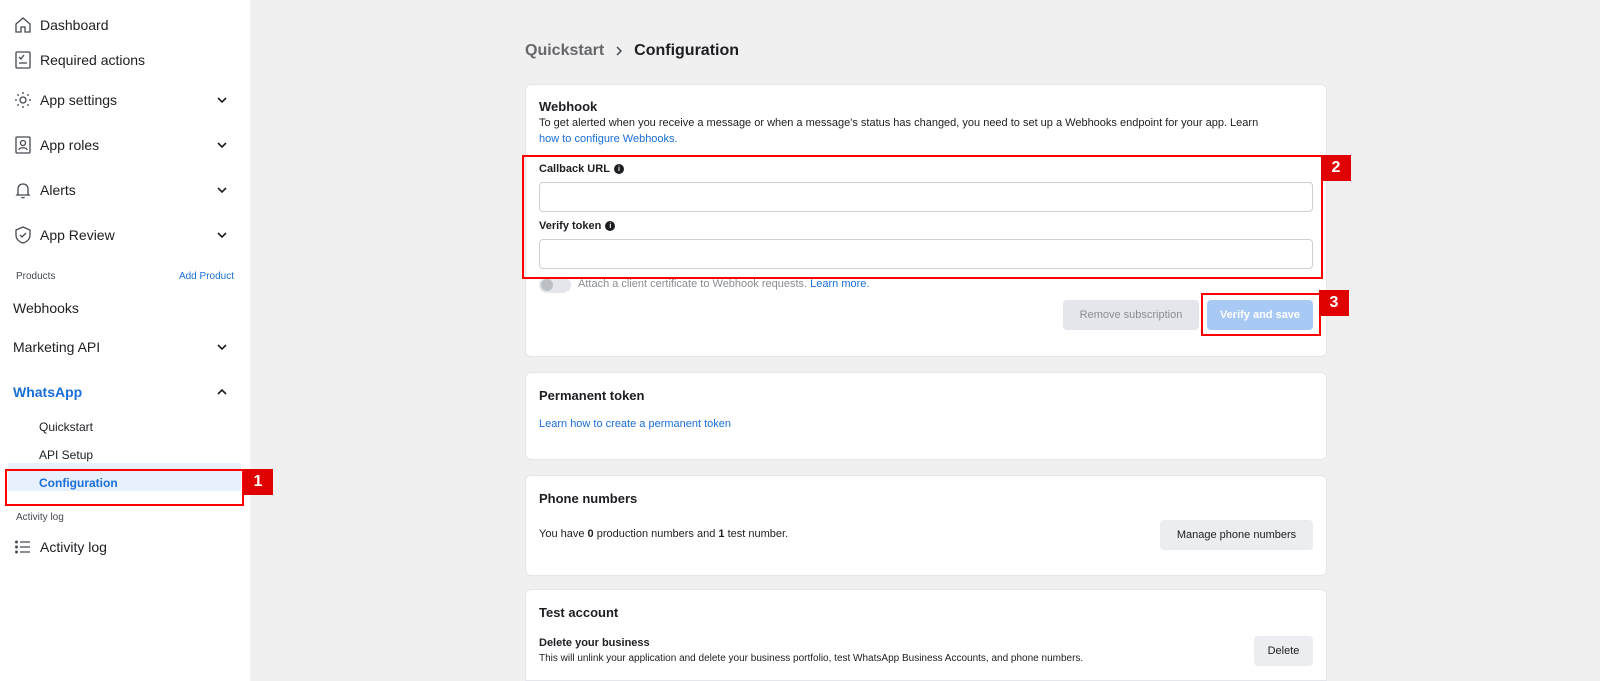  What do you see at coordinates (23, 100) in the screenshot?
I see `gear-icon` at bounding box center [23, 100].